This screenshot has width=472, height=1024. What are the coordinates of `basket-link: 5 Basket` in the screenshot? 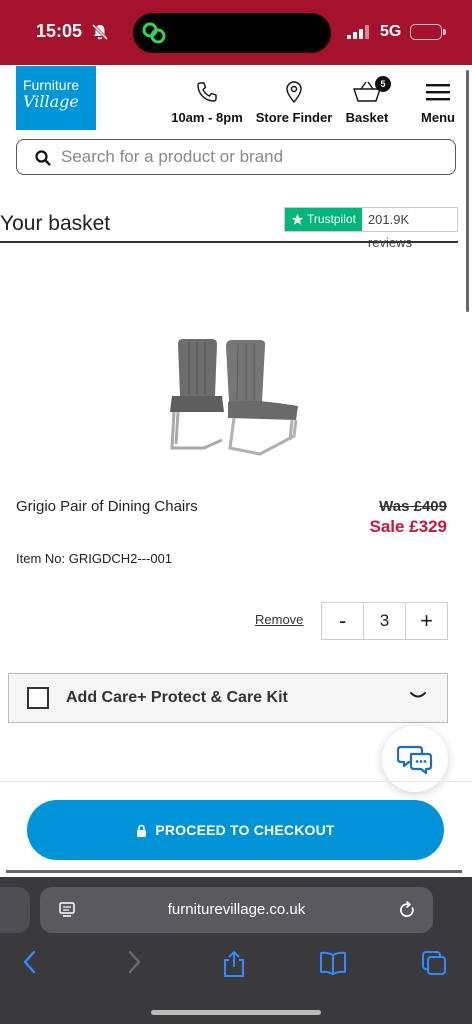 It's located at (367, 100).